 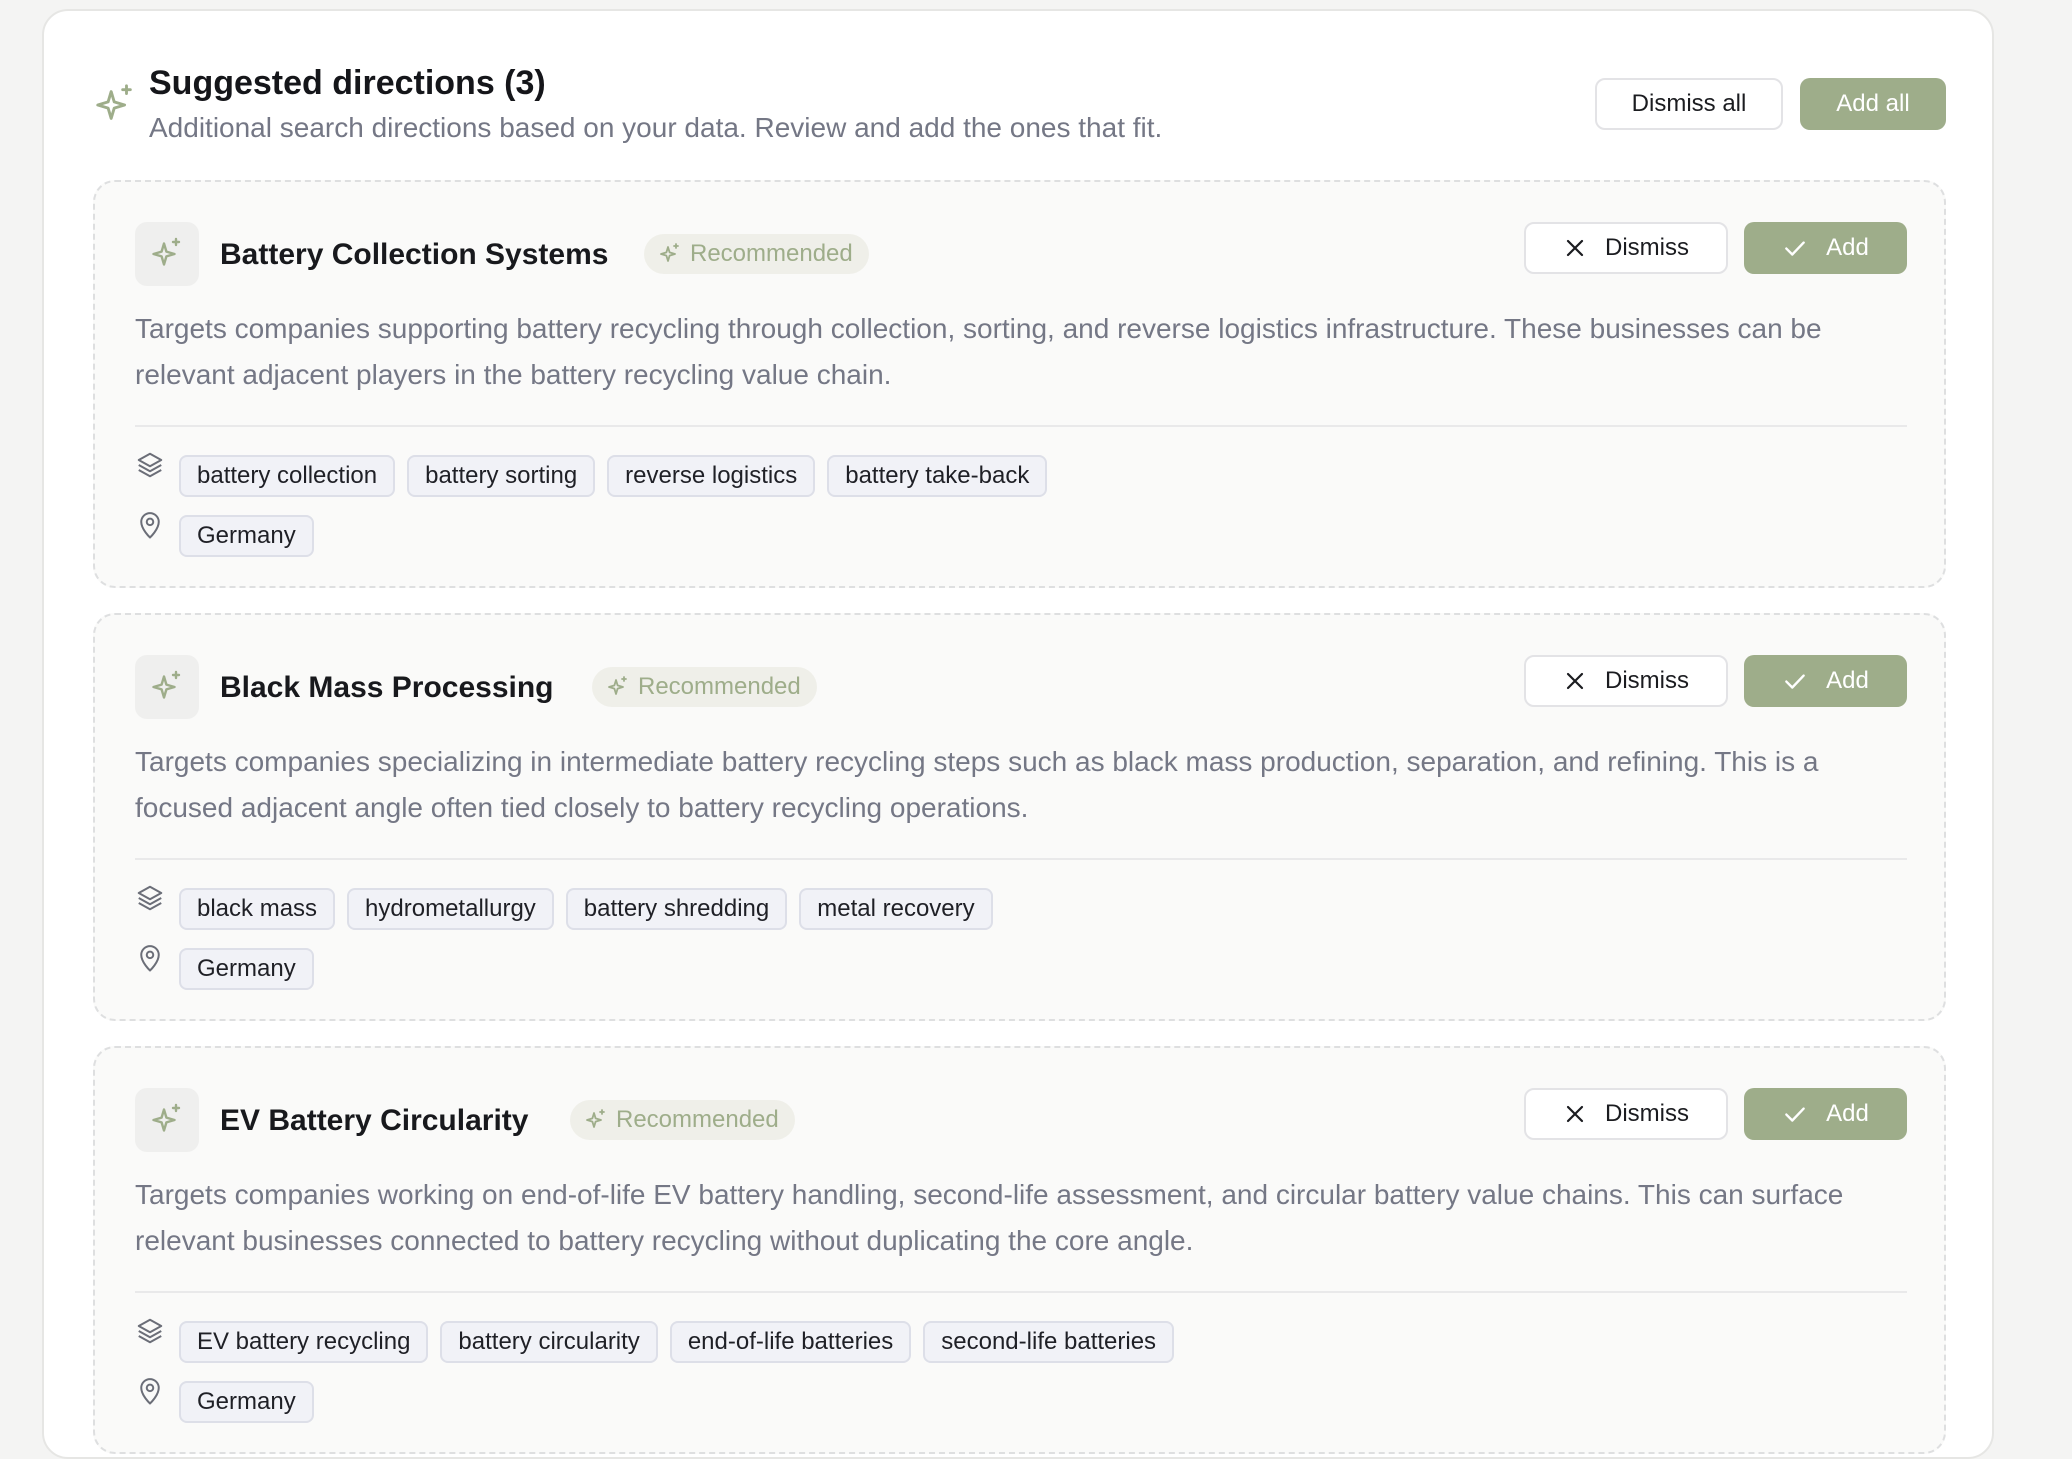 I want to click on dismiss-all-button: Dismiss all, so click(x=1689, y=104).